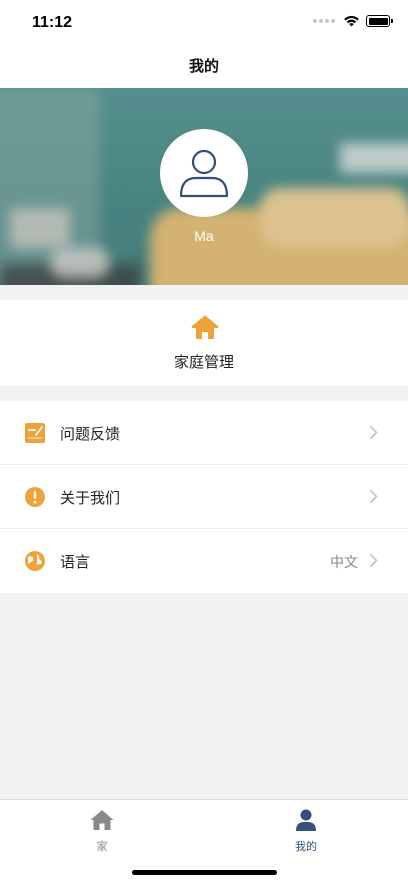  What do you see at coordinates (324, 21) in the screenshot?
I see `signal-icon` at bounding box center [324, 21].